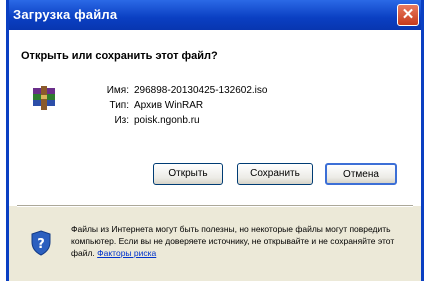 The width and height of the screenshot is (429, 281). Describe the element at coordinates (361, 174) in the screenshot. I see `cancel-button: Отмена` at that location.